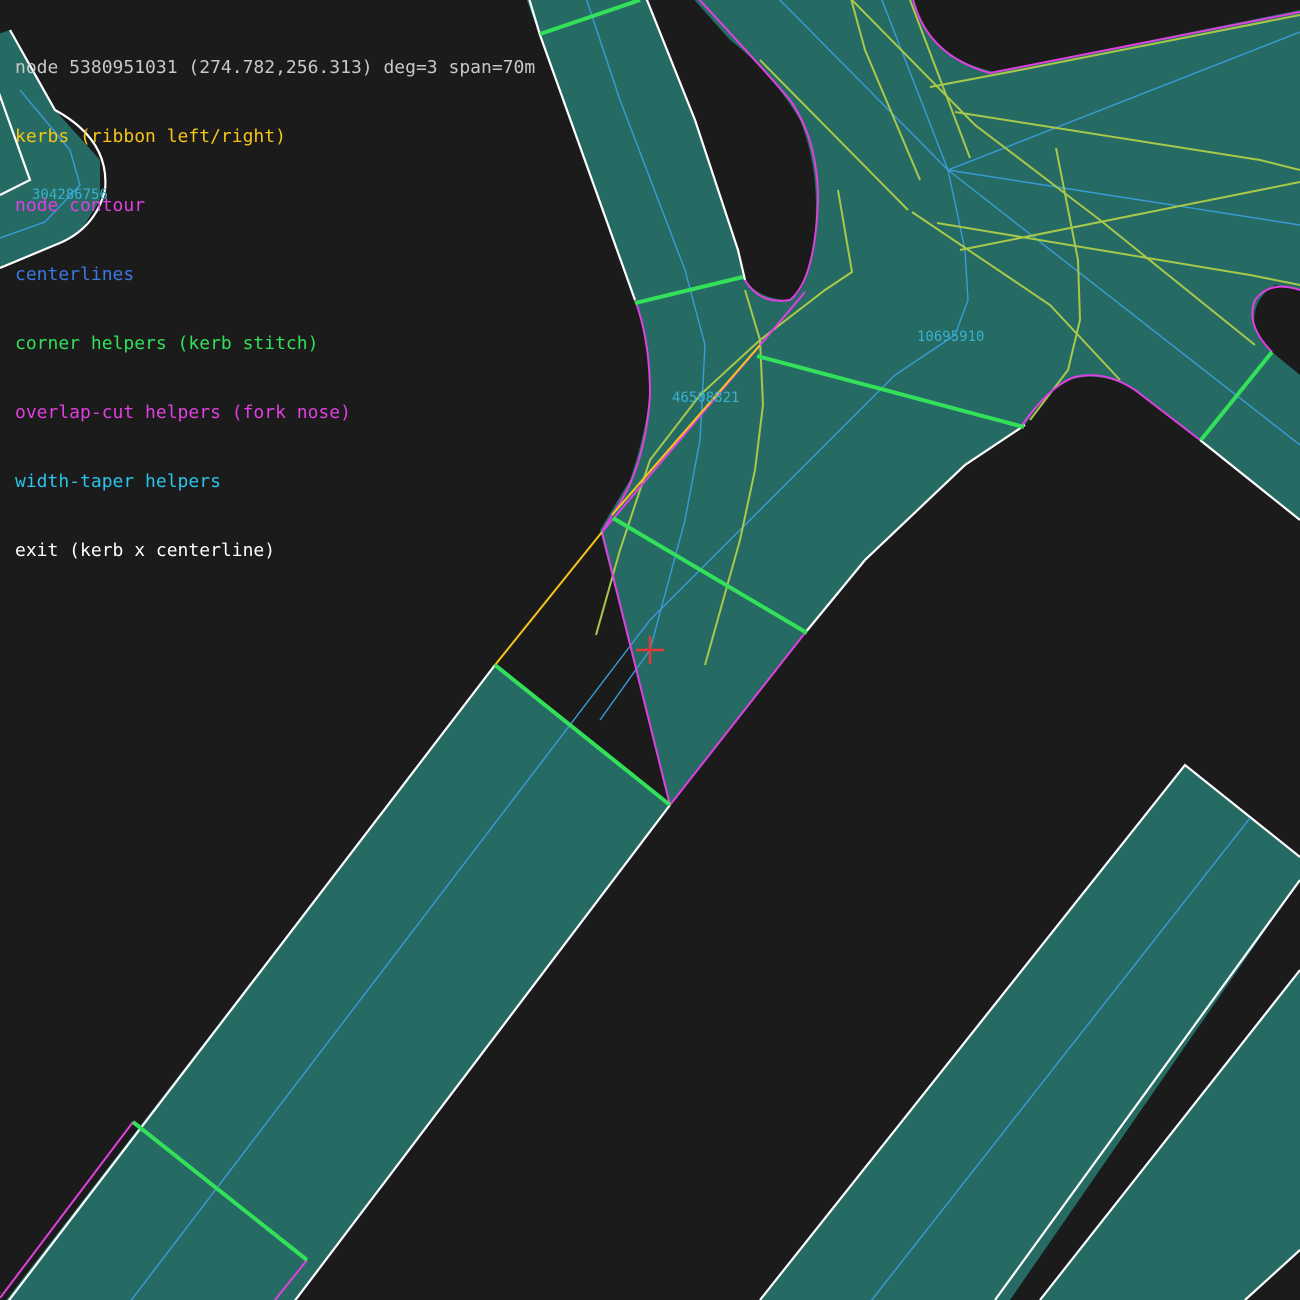 This screenshot has height=1300, width=1300. Describe the element at coordinates (70, 195) in the screenshot. I see `way-label-304286756: 304286756` at that location.